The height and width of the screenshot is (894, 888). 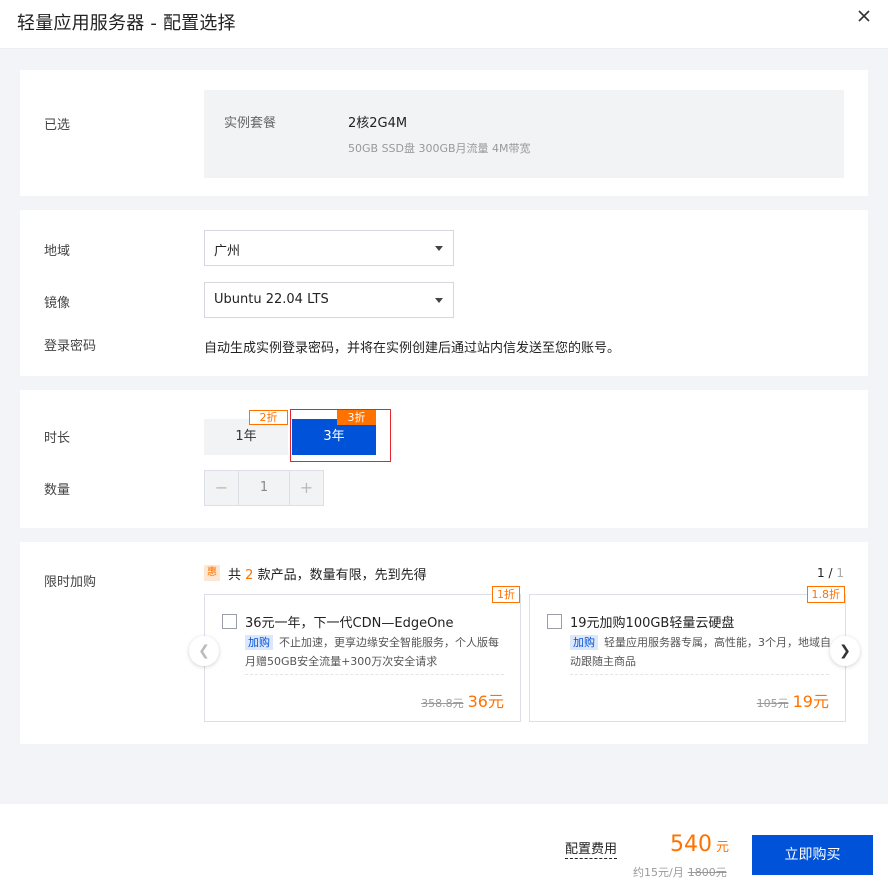 I want to click on promo-label: 限时加购, so click(x=70, y=582).